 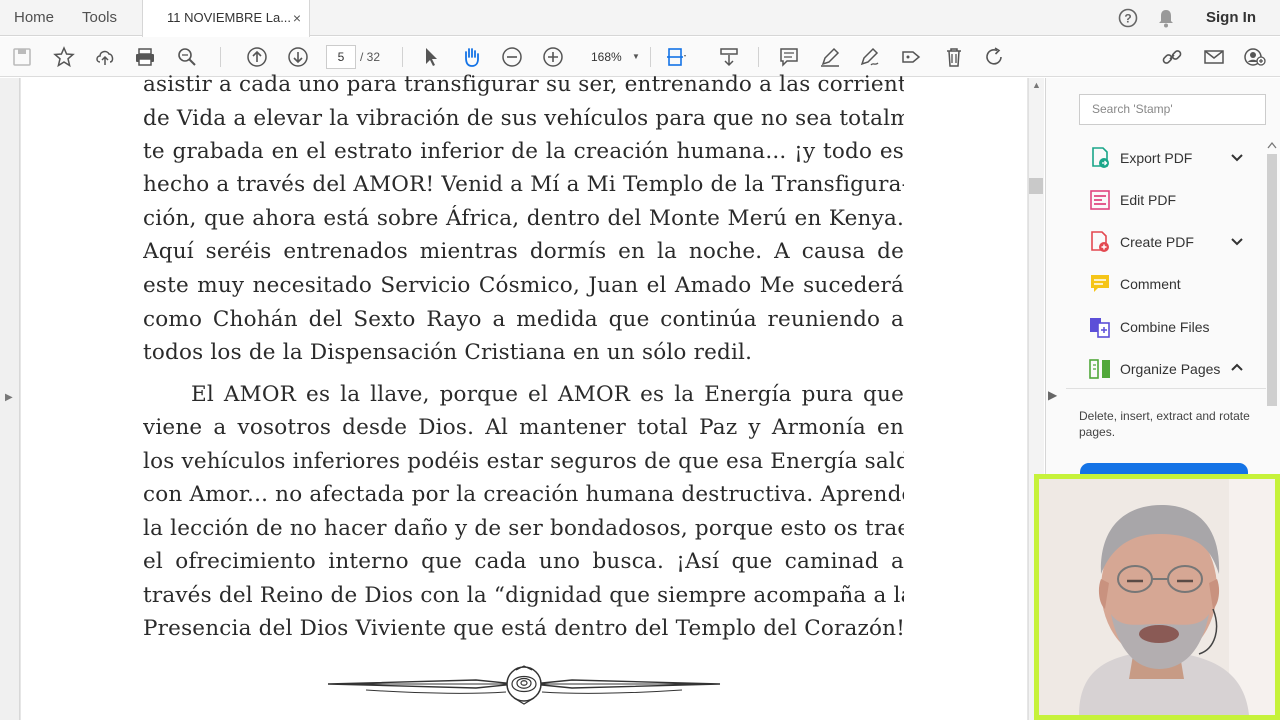 What do you see at coordinates (1100, 200) in the screenshot?
I see `edit-pdf-icon` at bounding box center [1100, 200].